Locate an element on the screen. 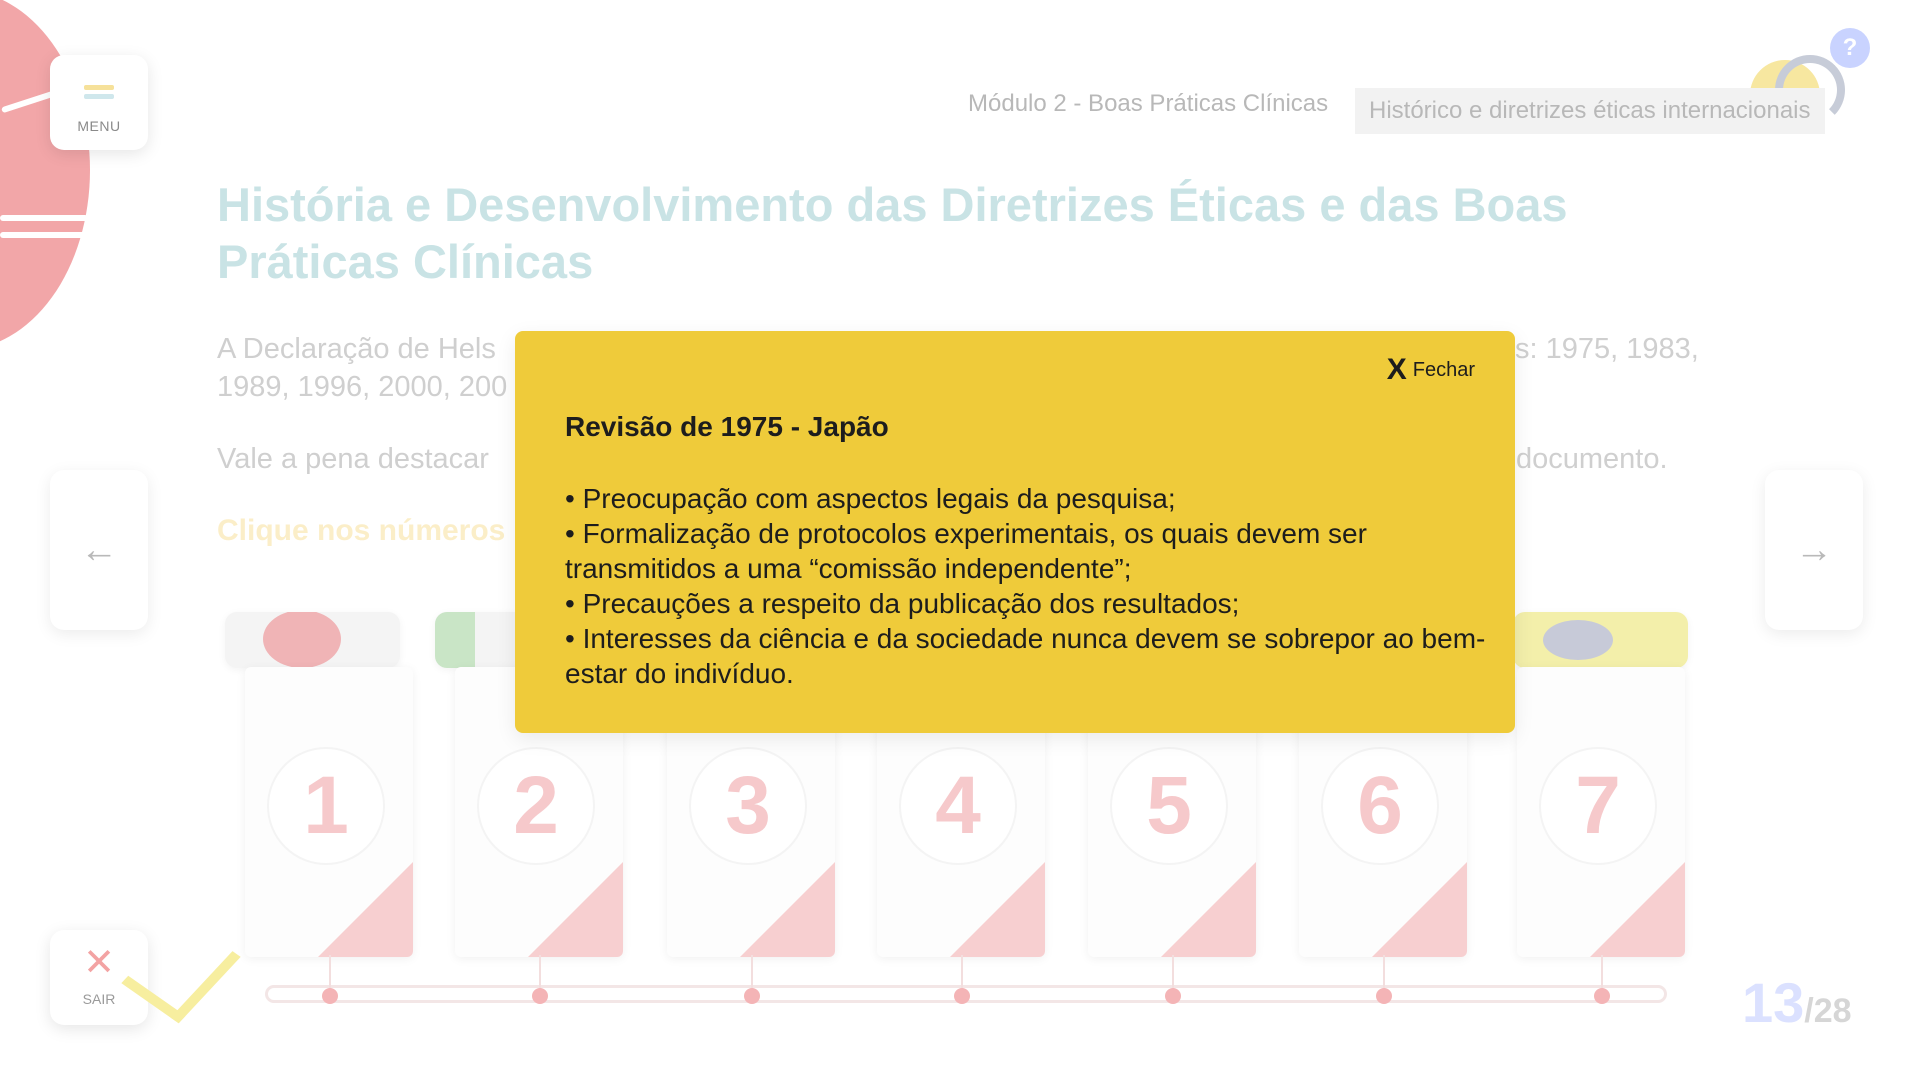 This screenshot has height=1080, width=1920. timeline-card-7: 7 is located at coordinates (1605, 784).